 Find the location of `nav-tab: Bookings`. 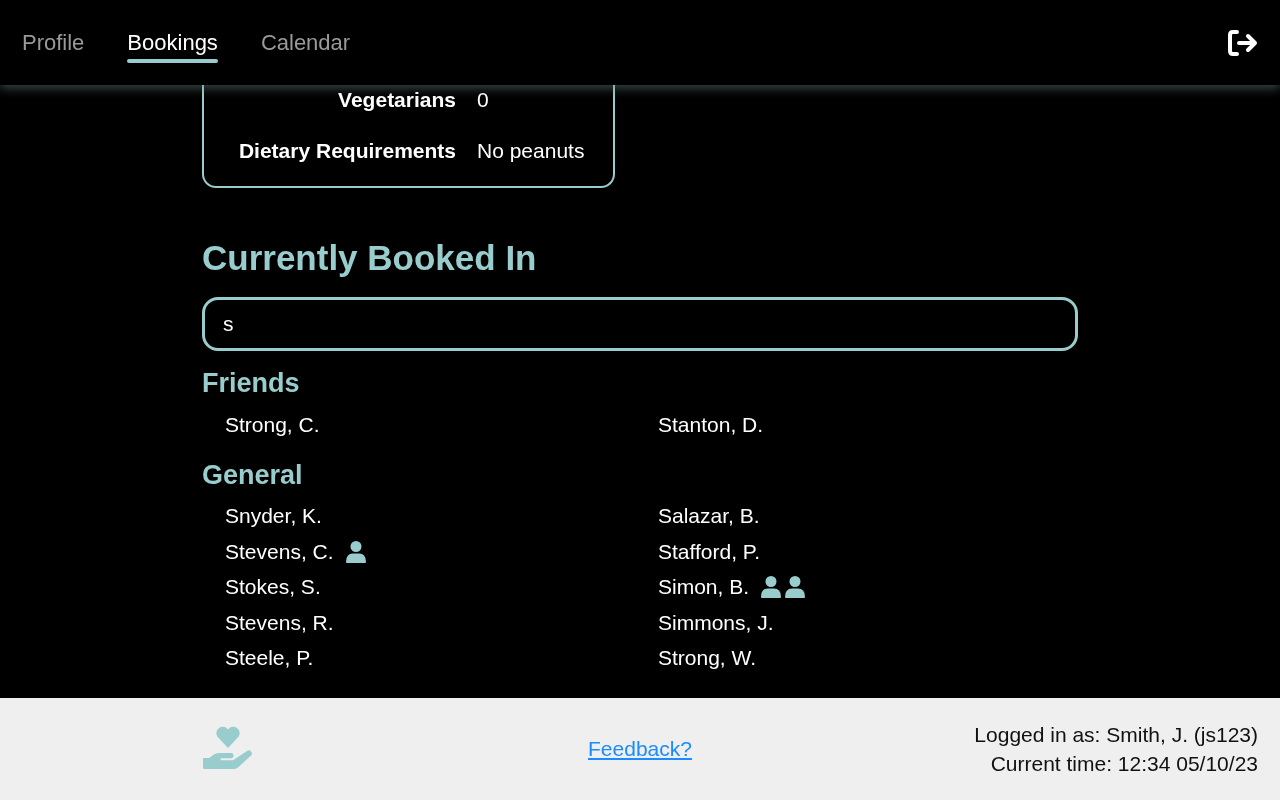

nav-tab: Bookings is located at coordinates (172, 46).